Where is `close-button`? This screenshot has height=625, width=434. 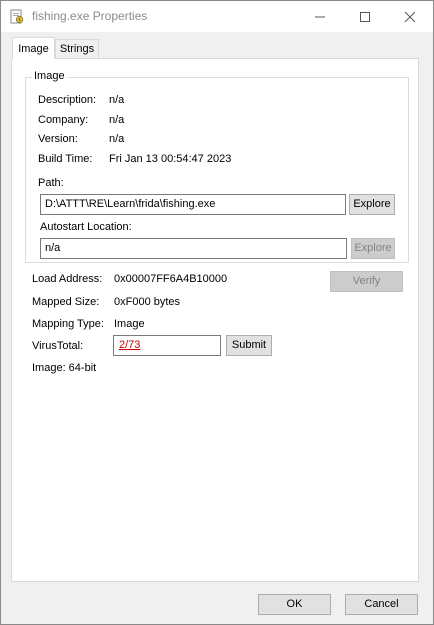 close-button is located at coordinates (410, 16).